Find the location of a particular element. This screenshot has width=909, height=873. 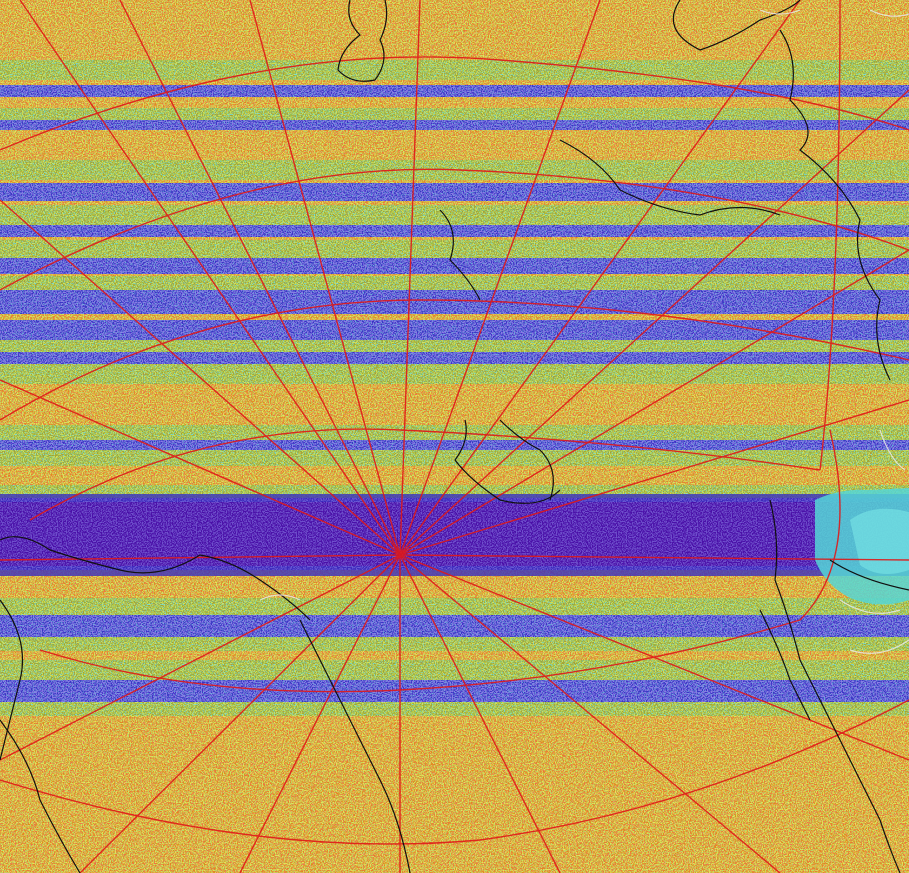

deep-blue-swath is located at coordinates (454, 535).